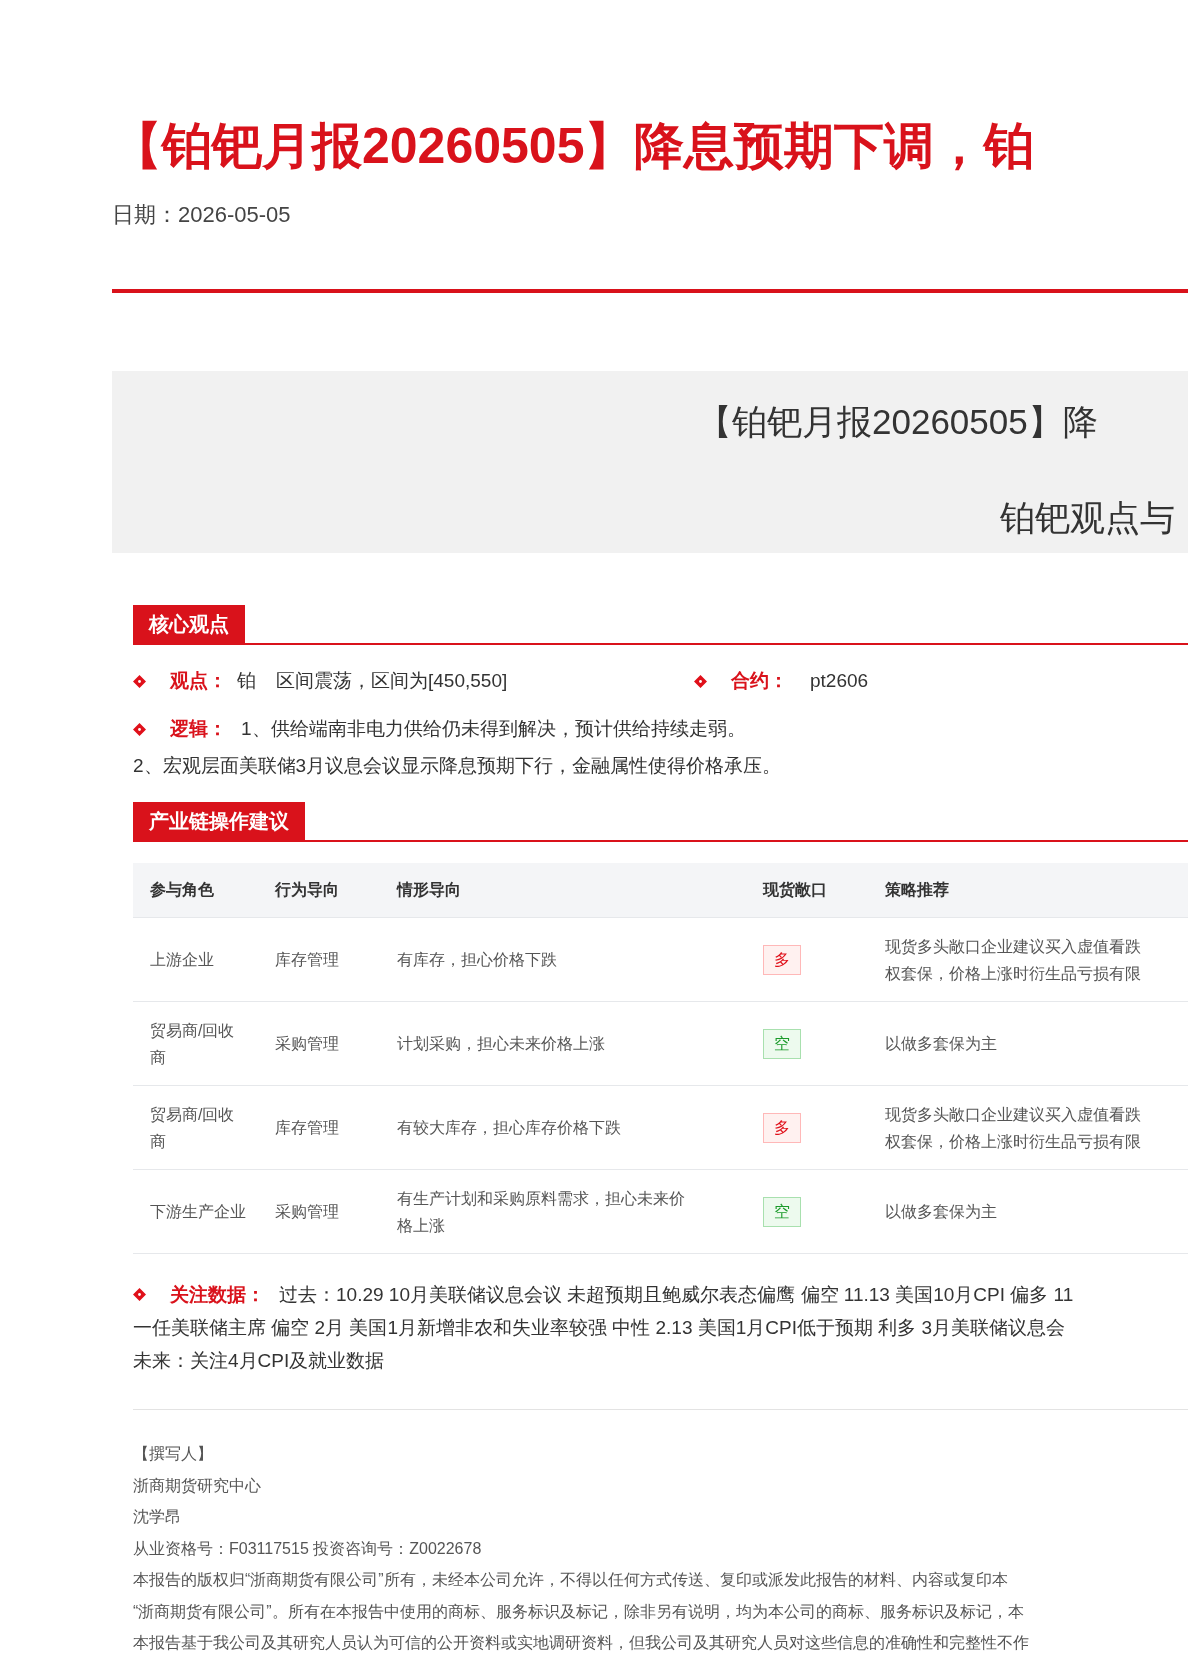 Image resolution: width=1188 pixels, height=1680 pixels. What do you see at coordinates (182, 889) in the screenshot?
I see `column-header: 参与角色` at bounding box center [182, 889].